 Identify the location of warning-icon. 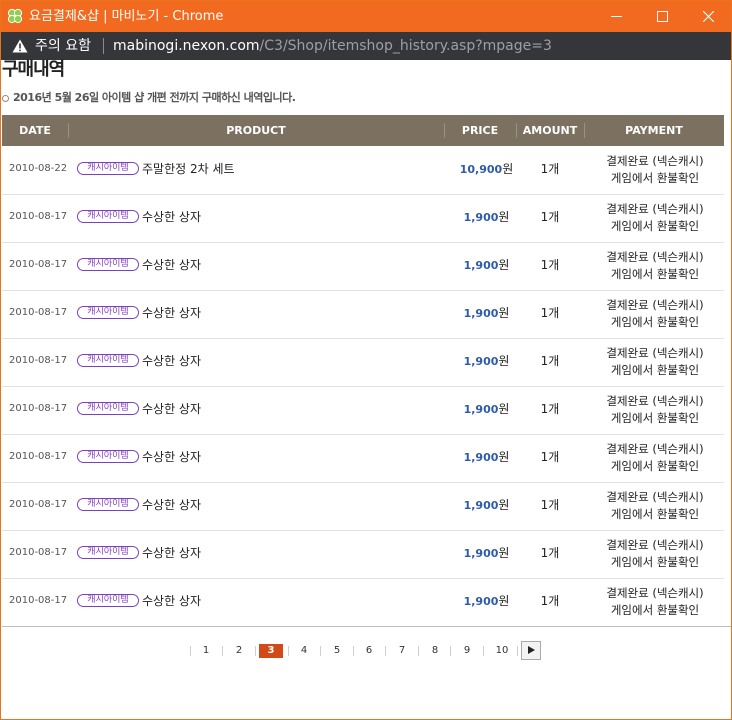
(20, 46).